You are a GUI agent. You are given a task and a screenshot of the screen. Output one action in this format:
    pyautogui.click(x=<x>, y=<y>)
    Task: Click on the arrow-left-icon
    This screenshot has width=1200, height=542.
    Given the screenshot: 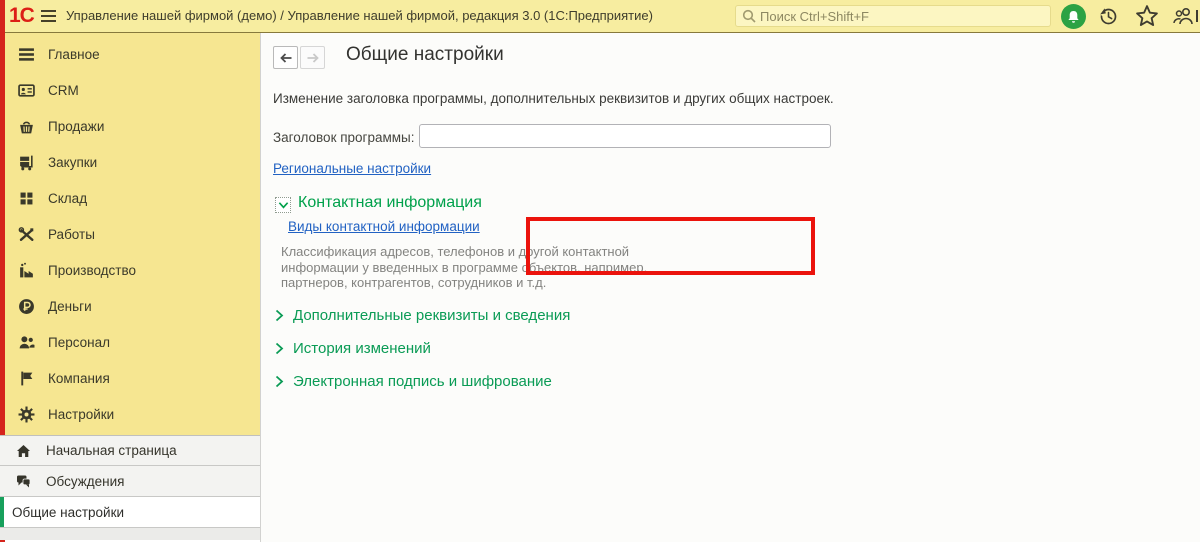 What is the action you would take?
    pyautogui.click(x=285, y=57)
    